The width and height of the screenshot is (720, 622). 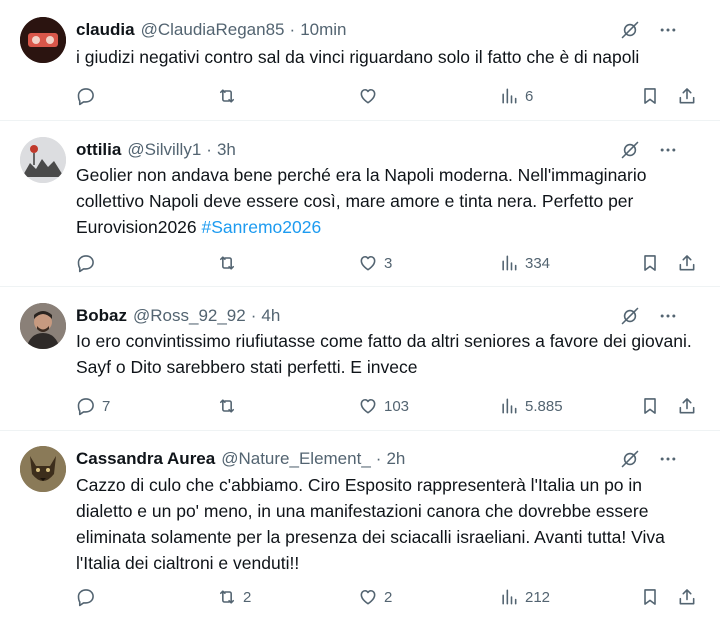 What do you see at coordinates (544, 406) in the screenshot?
I see `views-count: 5.885` at bounding box center [544, 406].